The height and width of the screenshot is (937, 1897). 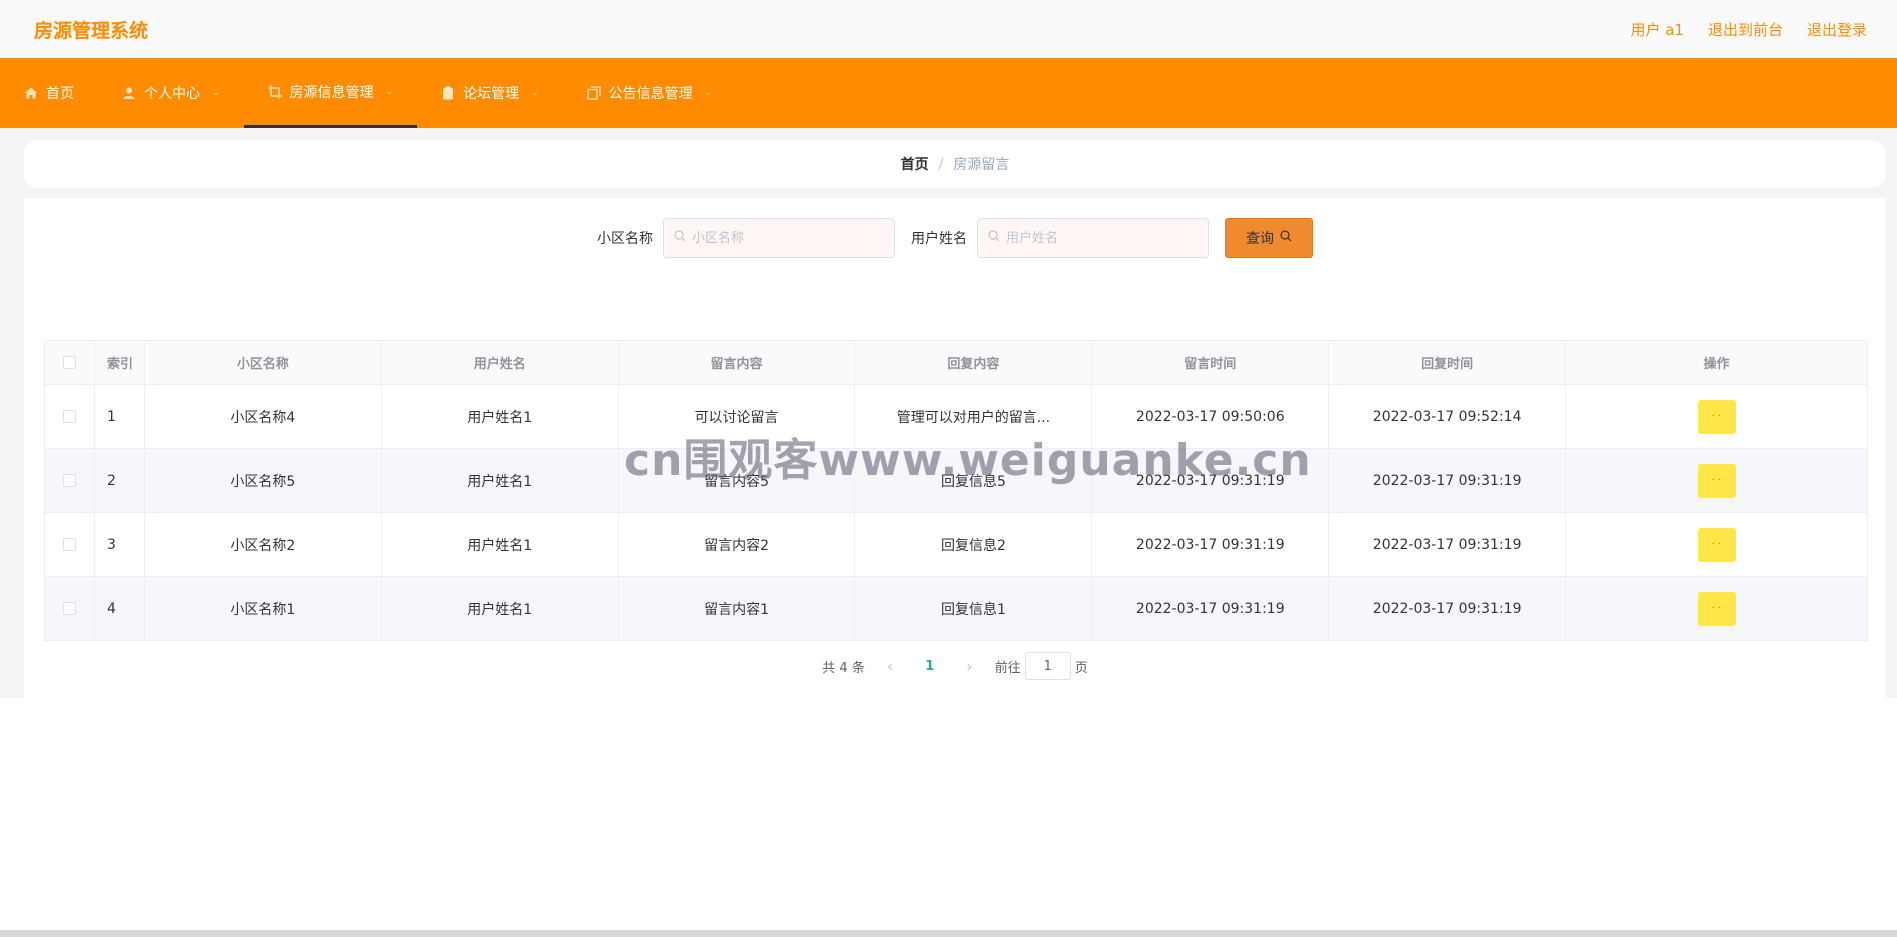 I want to click on column-header-index: 索引, so click(x=119, y=362).